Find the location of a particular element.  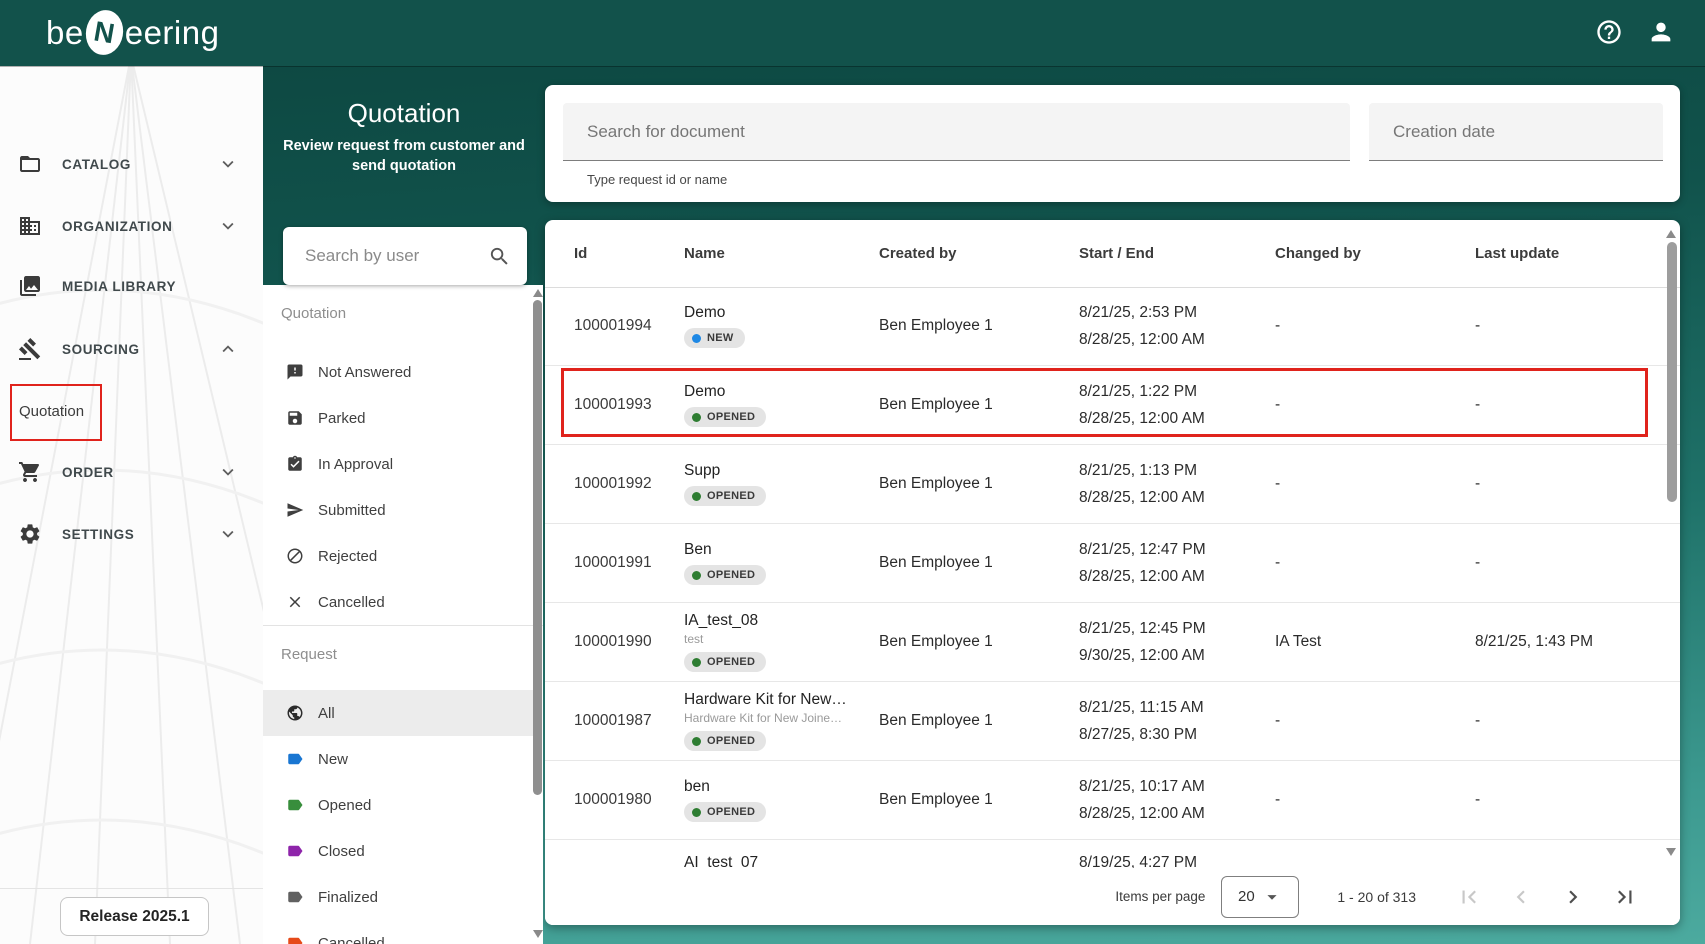

list-scroll-down-arrow is located at coordinates (538, 934).